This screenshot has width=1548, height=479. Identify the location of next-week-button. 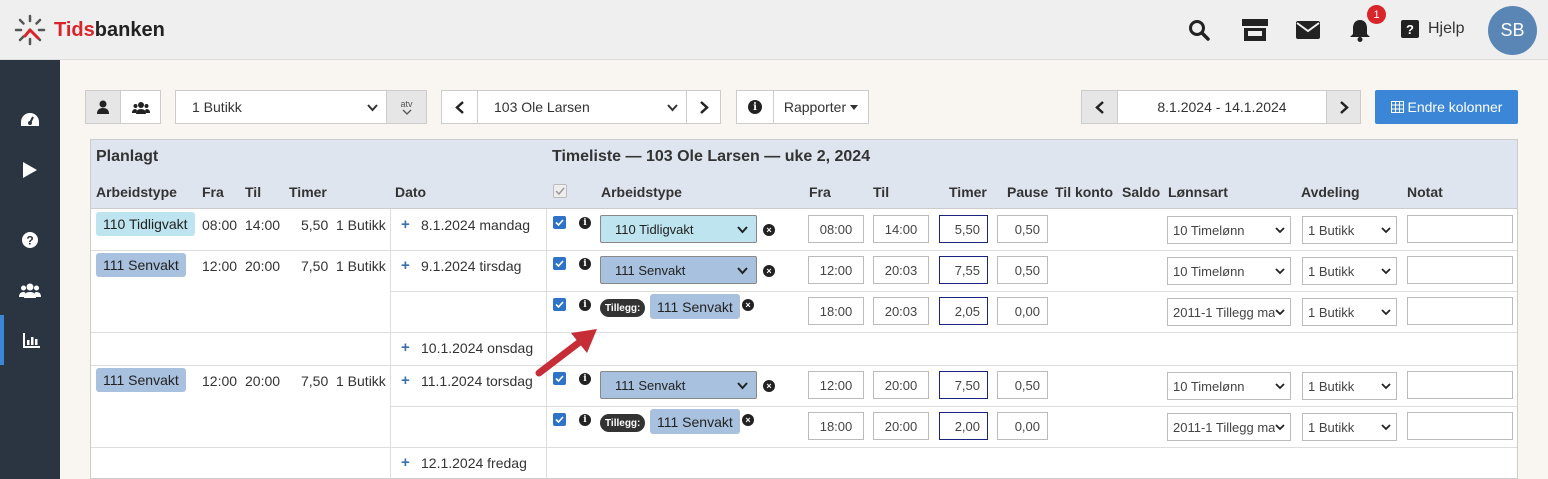
(1343, 107).